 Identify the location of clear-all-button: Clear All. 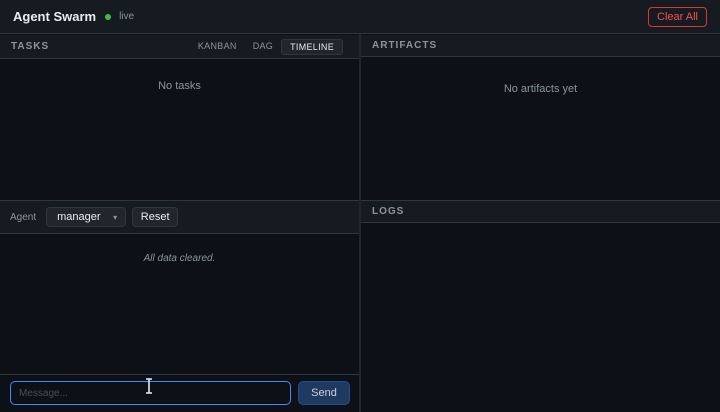
(677, 17).